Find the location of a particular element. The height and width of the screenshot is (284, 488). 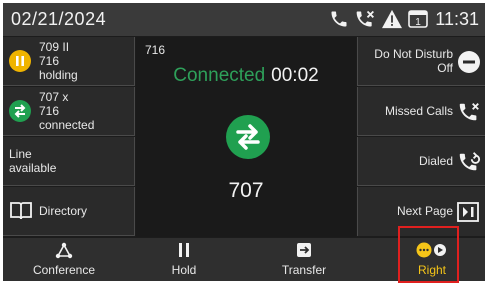

phone-icon is located at coordinates (339, 19).